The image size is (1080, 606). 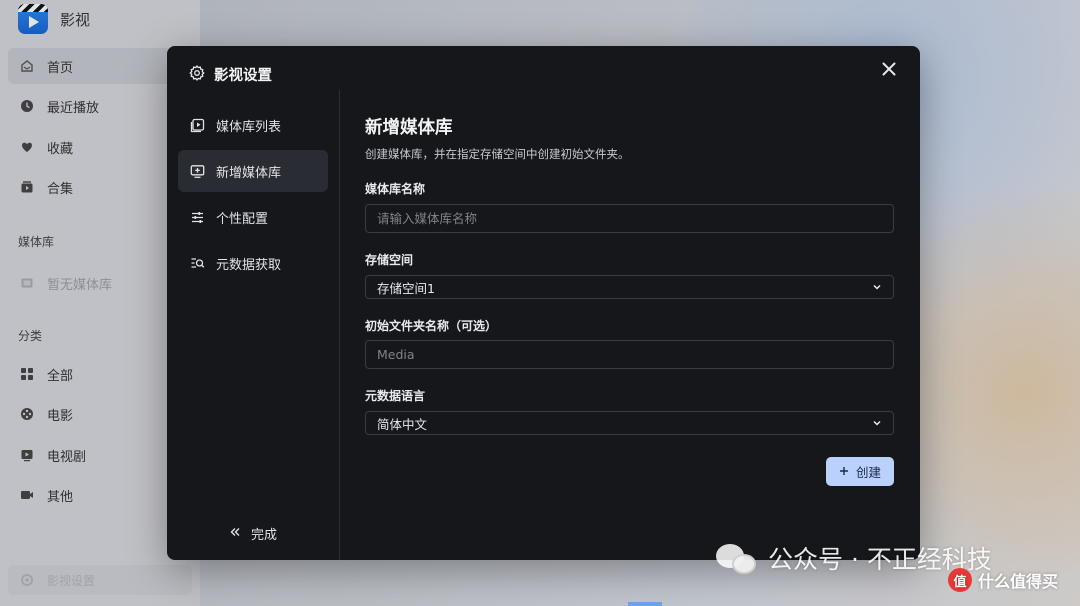 I want to click on folder-name-input, so click(x=629, y=354).